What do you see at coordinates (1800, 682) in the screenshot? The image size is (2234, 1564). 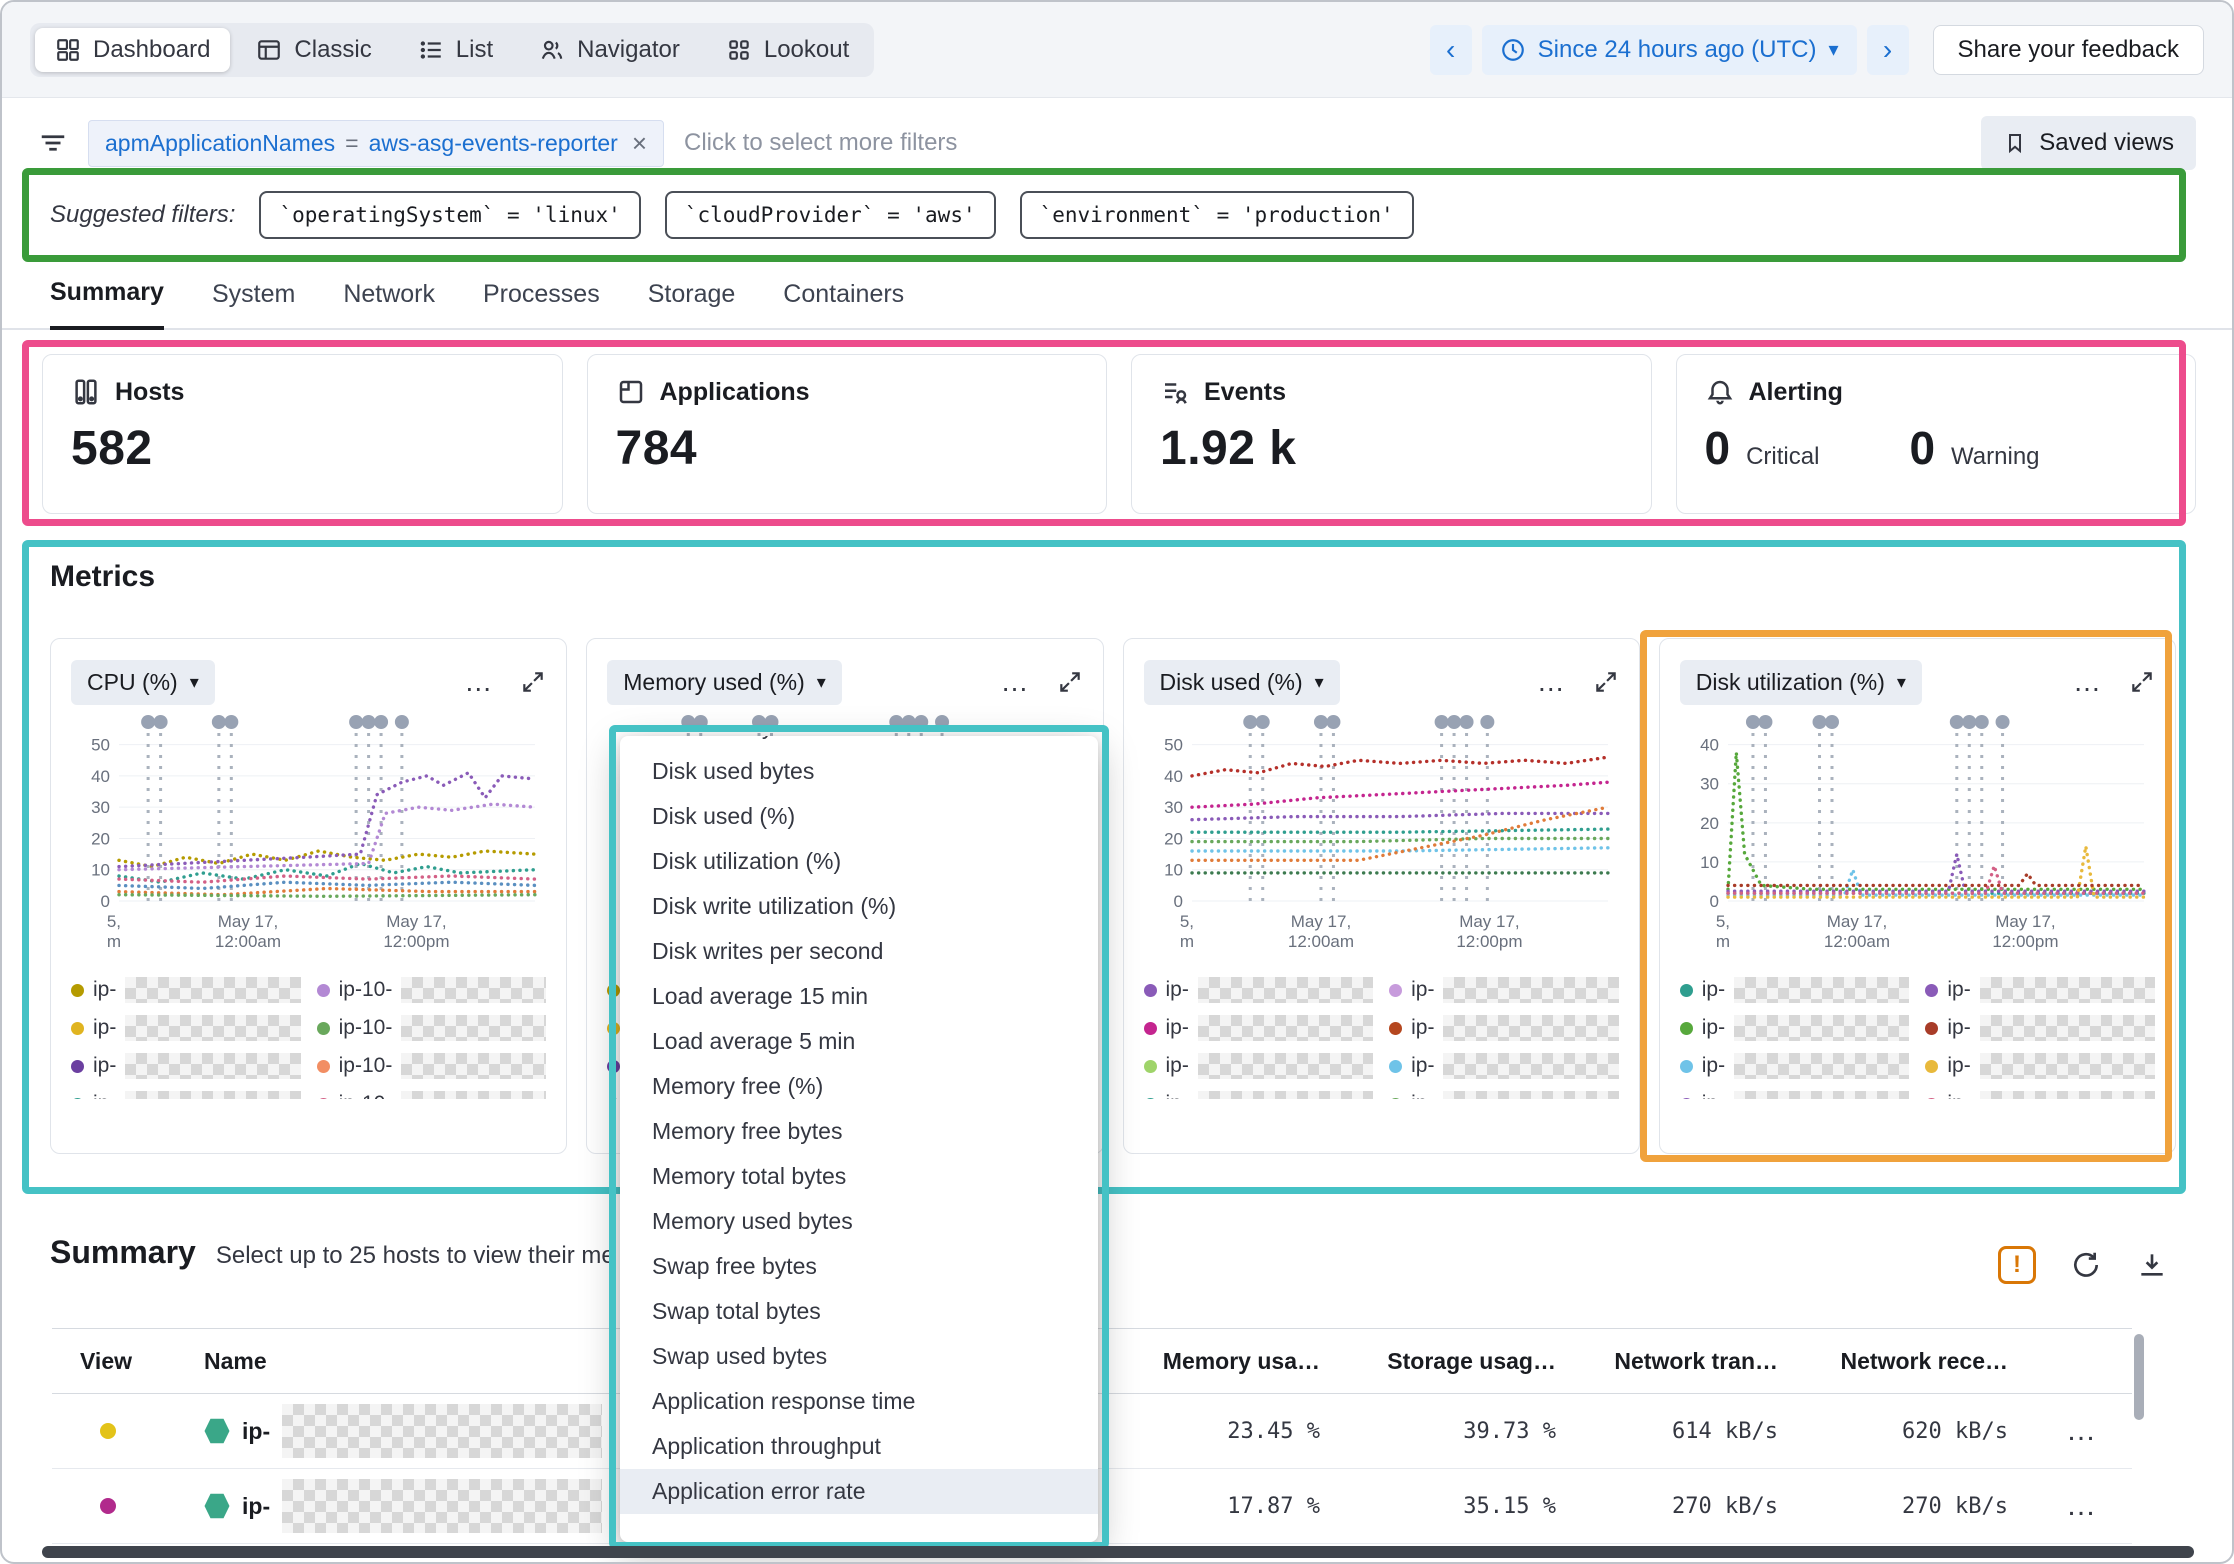 I see `metric-select-disk-utilization: Disk utilization (%) ▾` at bounding box center [1800, 682].